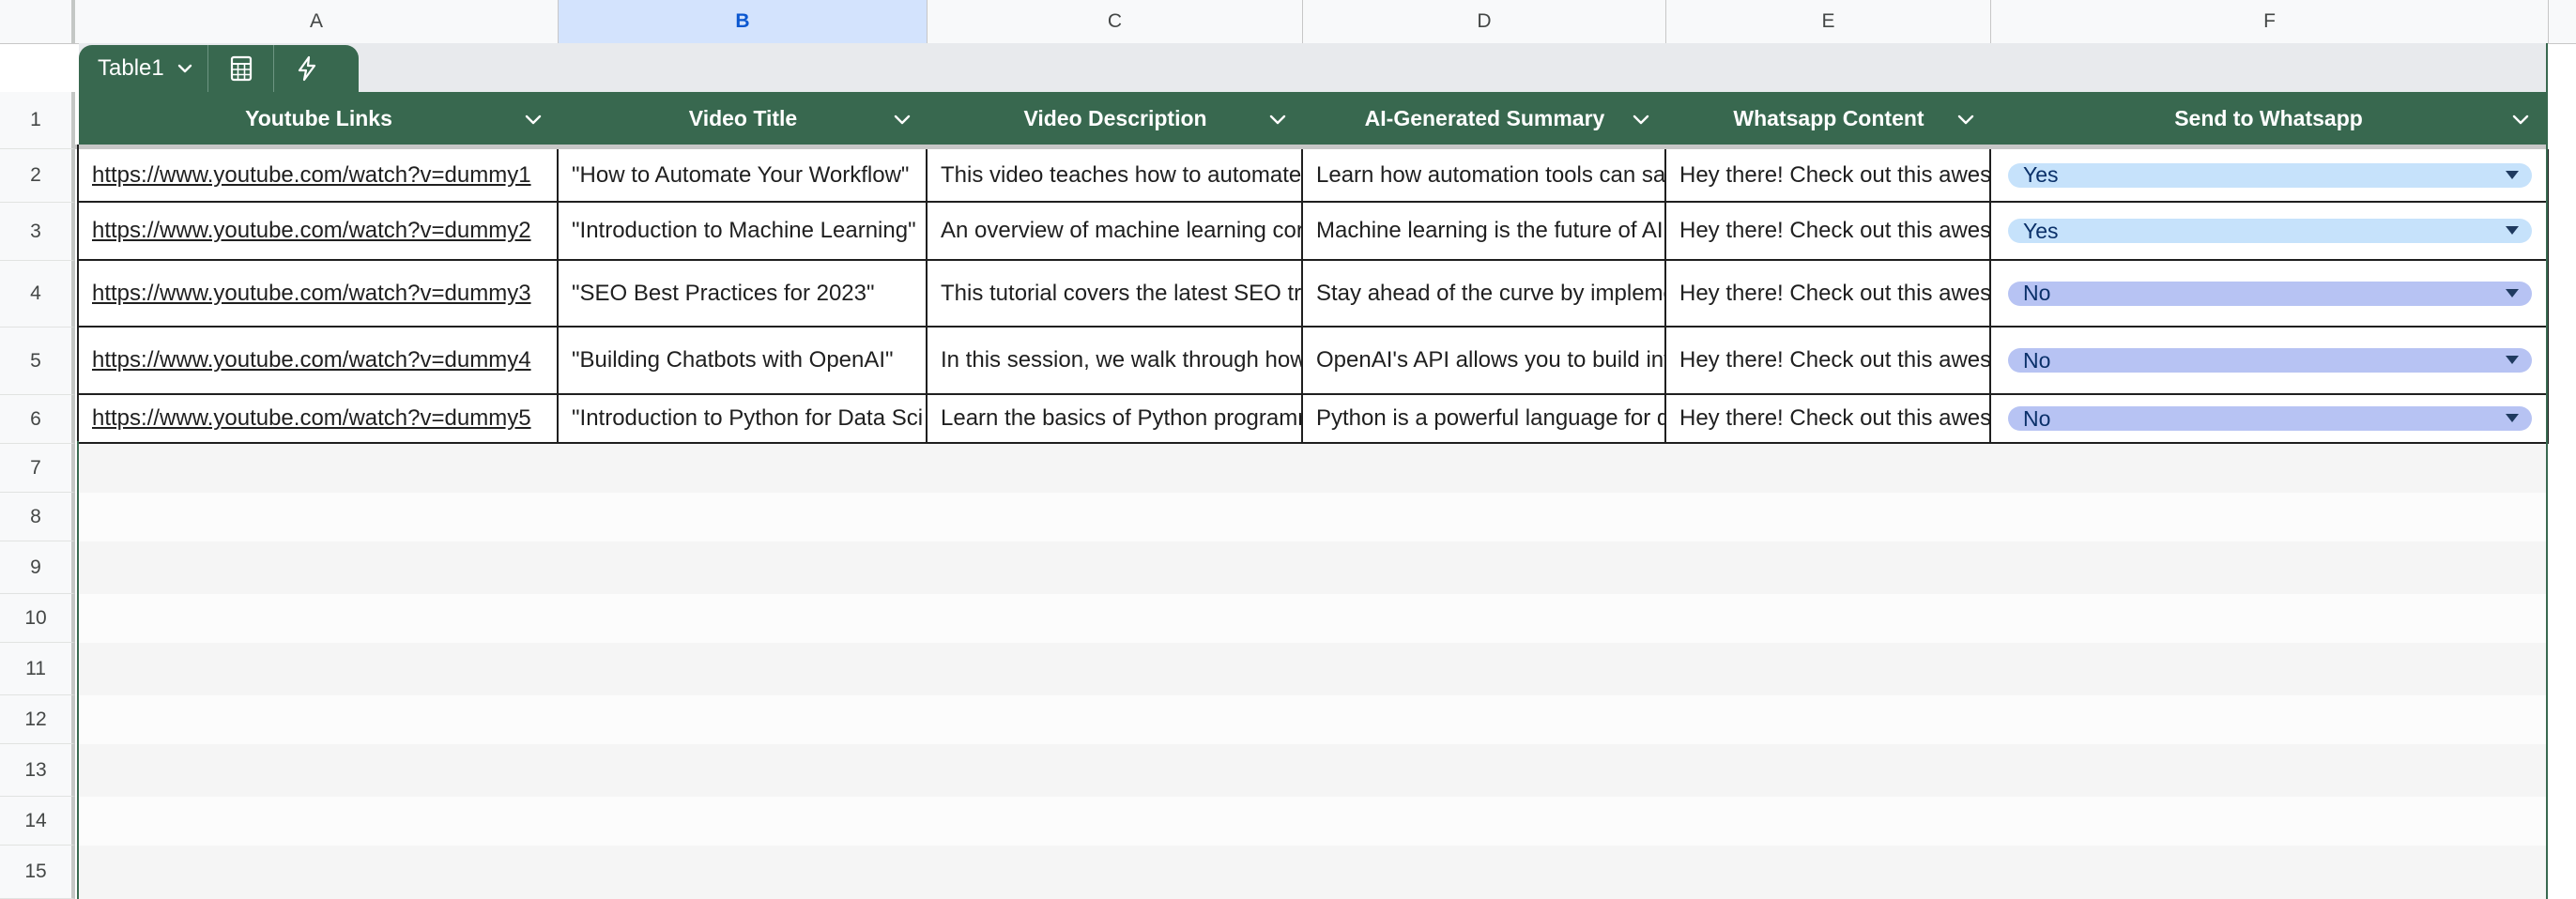 Image resolution: width=2576 pixels, height=899 pixels. I want to click on cell-youtube-link: https://www.youtube.com/watch?v=dummy4, so click(319, 361).